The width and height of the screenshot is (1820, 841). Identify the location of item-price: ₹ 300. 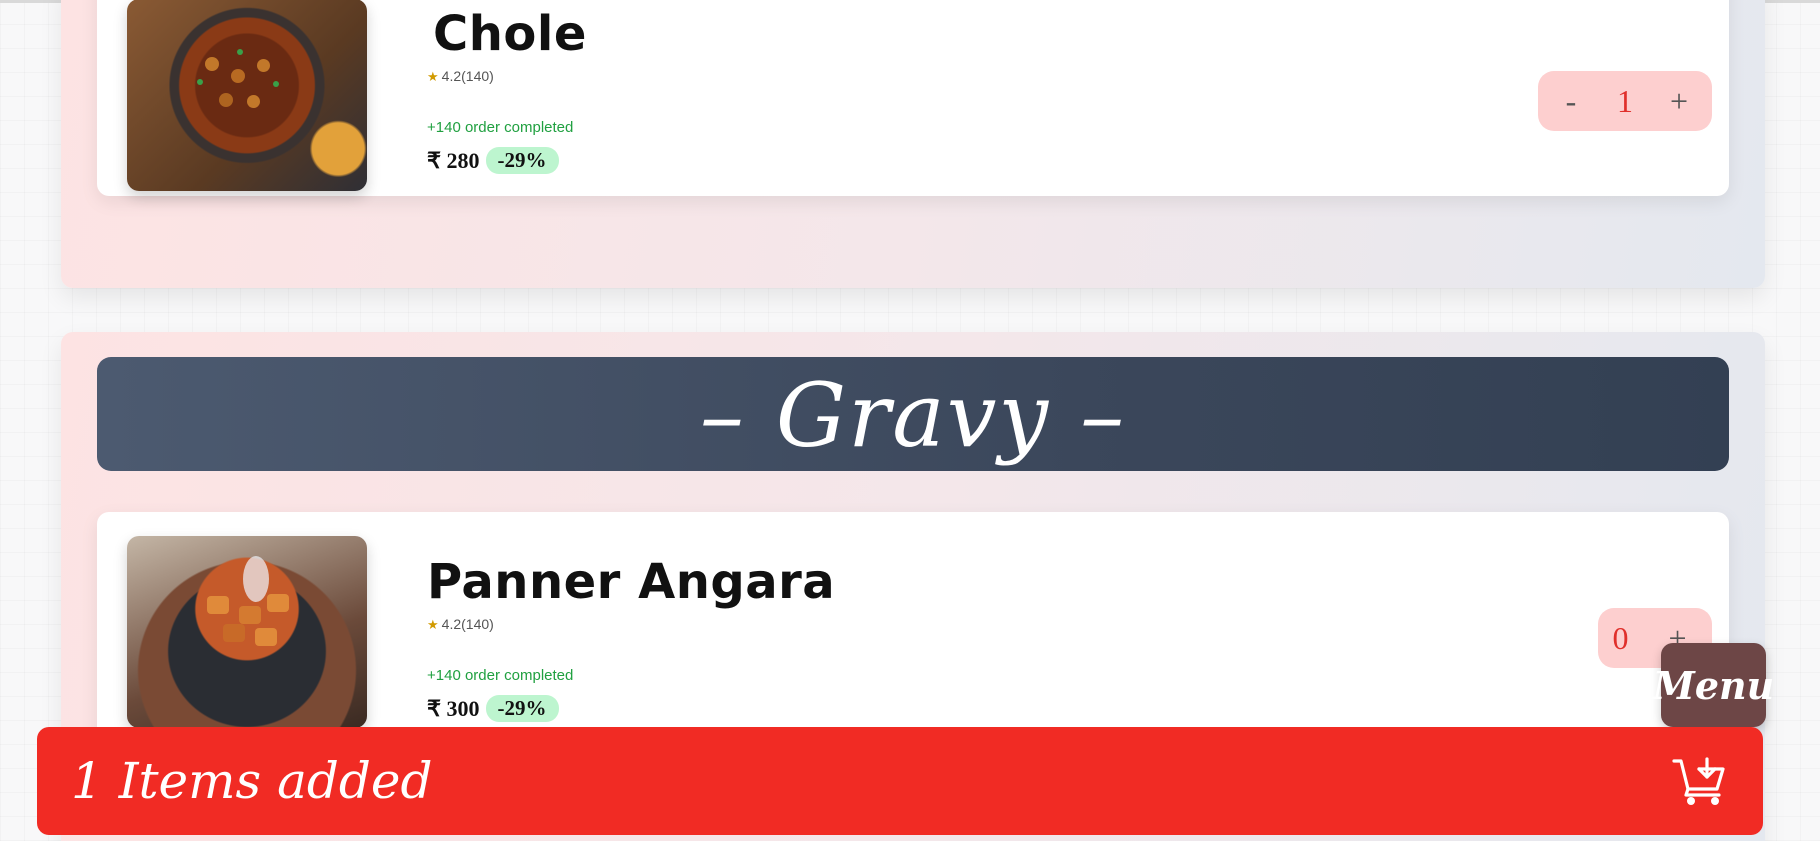
(453, 708).